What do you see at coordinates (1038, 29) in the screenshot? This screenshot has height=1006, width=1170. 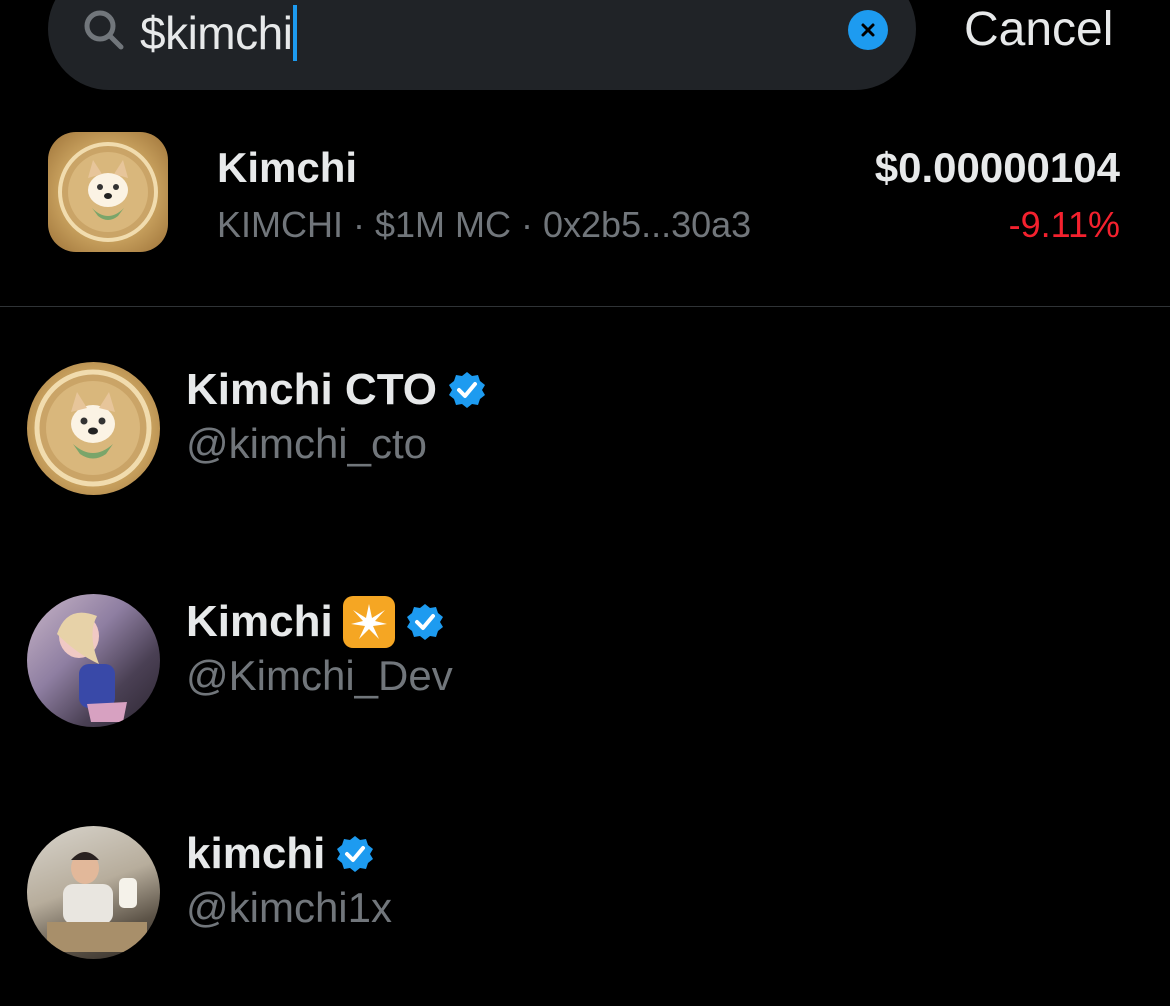 I see `cancel-button: Cancel` at bounding box center [1038, 29].